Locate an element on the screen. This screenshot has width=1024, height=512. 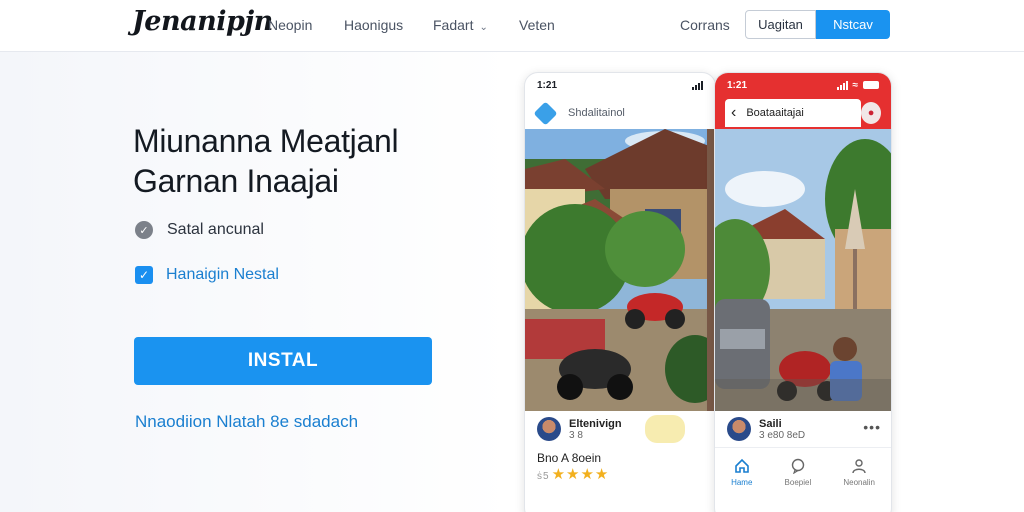
bottom-tab-bar: Hame Boepiel Neonalin is located at coordinates (803, 467).